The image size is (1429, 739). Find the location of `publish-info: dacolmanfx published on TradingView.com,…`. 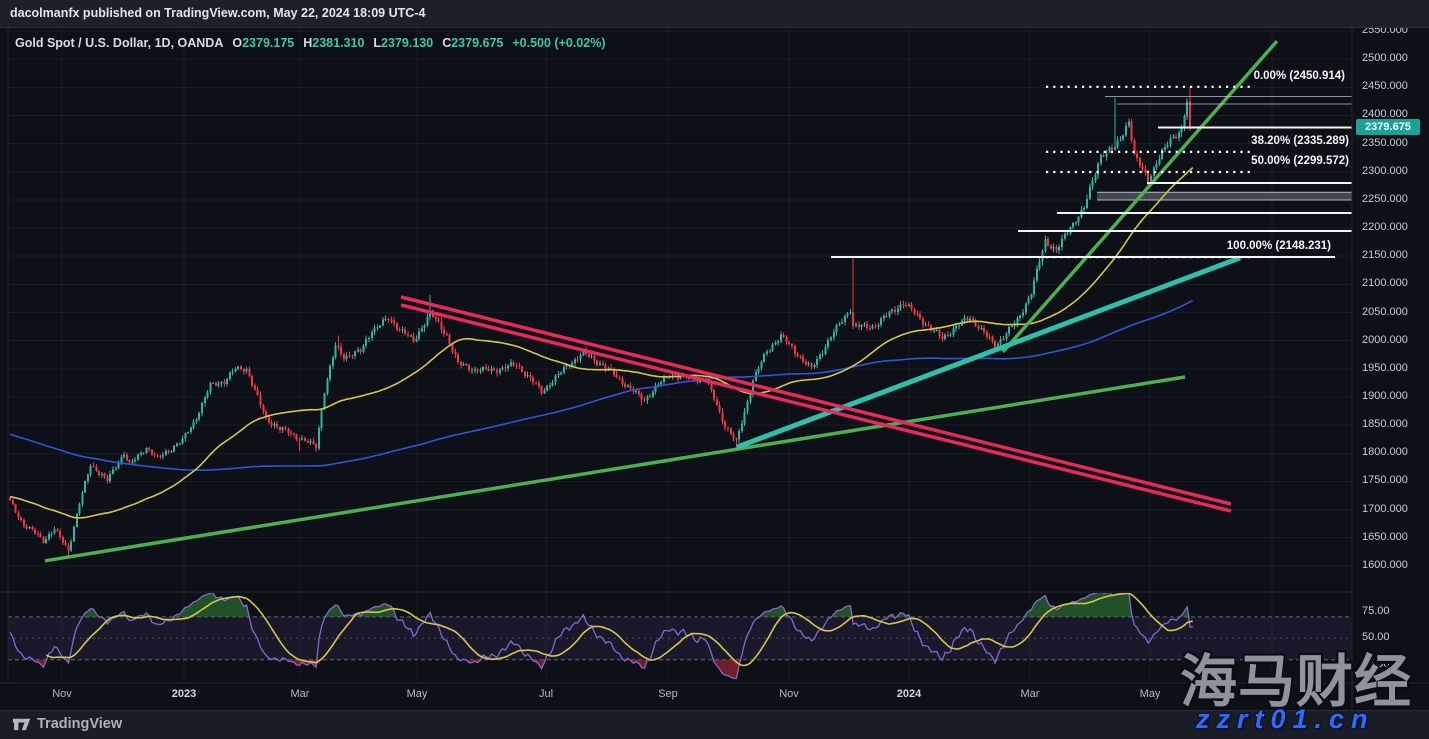

publish-info: dacolmanfx published on TradingView.com,… is located at coordinates (218, 13).